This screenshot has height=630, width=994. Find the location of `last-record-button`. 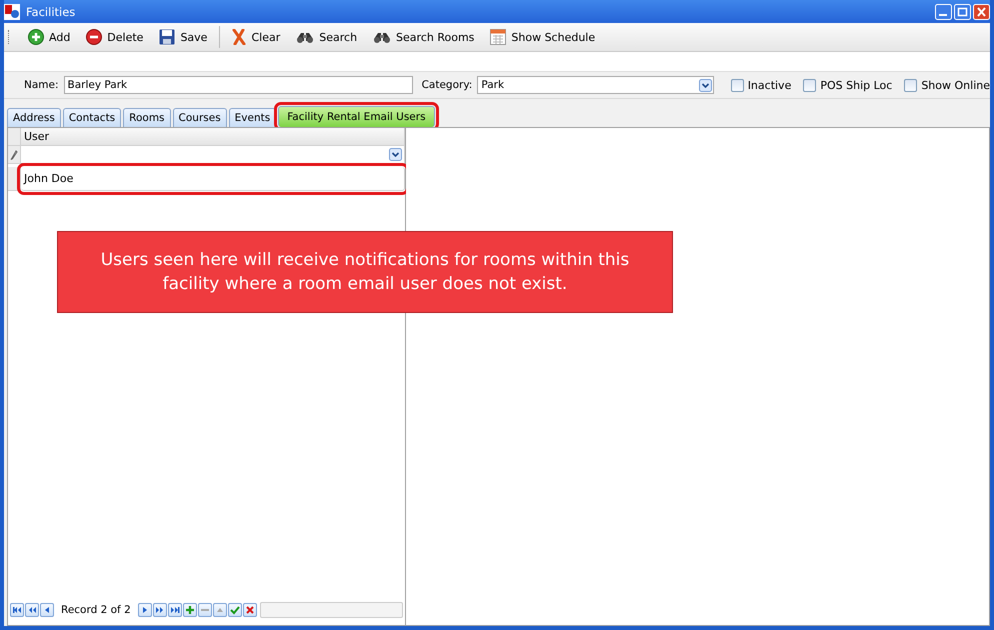

last-record-button is located at coordinates (175, 610).